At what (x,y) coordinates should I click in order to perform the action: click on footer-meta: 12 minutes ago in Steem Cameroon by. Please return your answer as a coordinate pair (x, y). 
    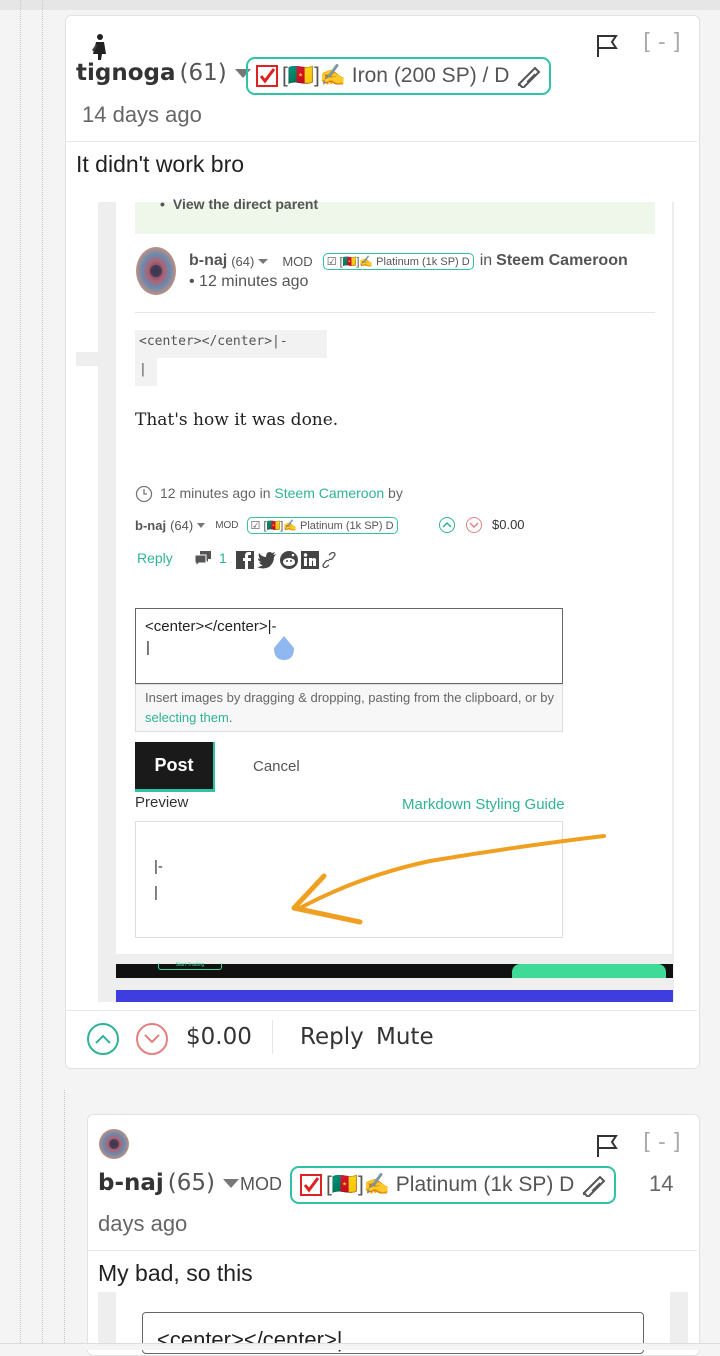
    Looking at the image, I should click on (281, 493).